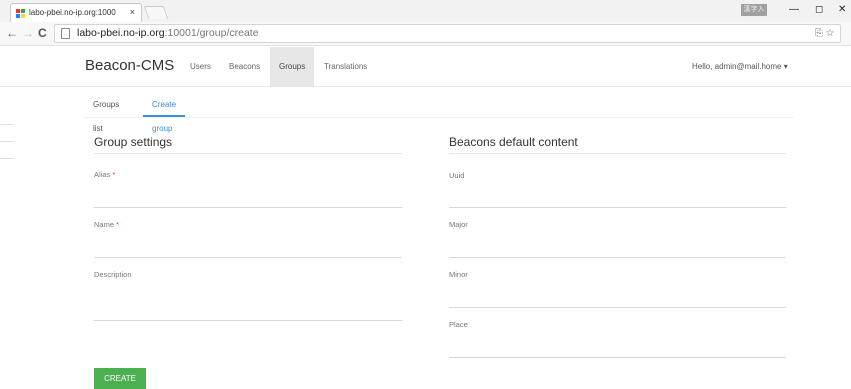 The width and height of the screenshot is (851, 389). Describe the element at coordinates (842, 9) in the screenshot. I see `close-window-icon: ✕` at that location.